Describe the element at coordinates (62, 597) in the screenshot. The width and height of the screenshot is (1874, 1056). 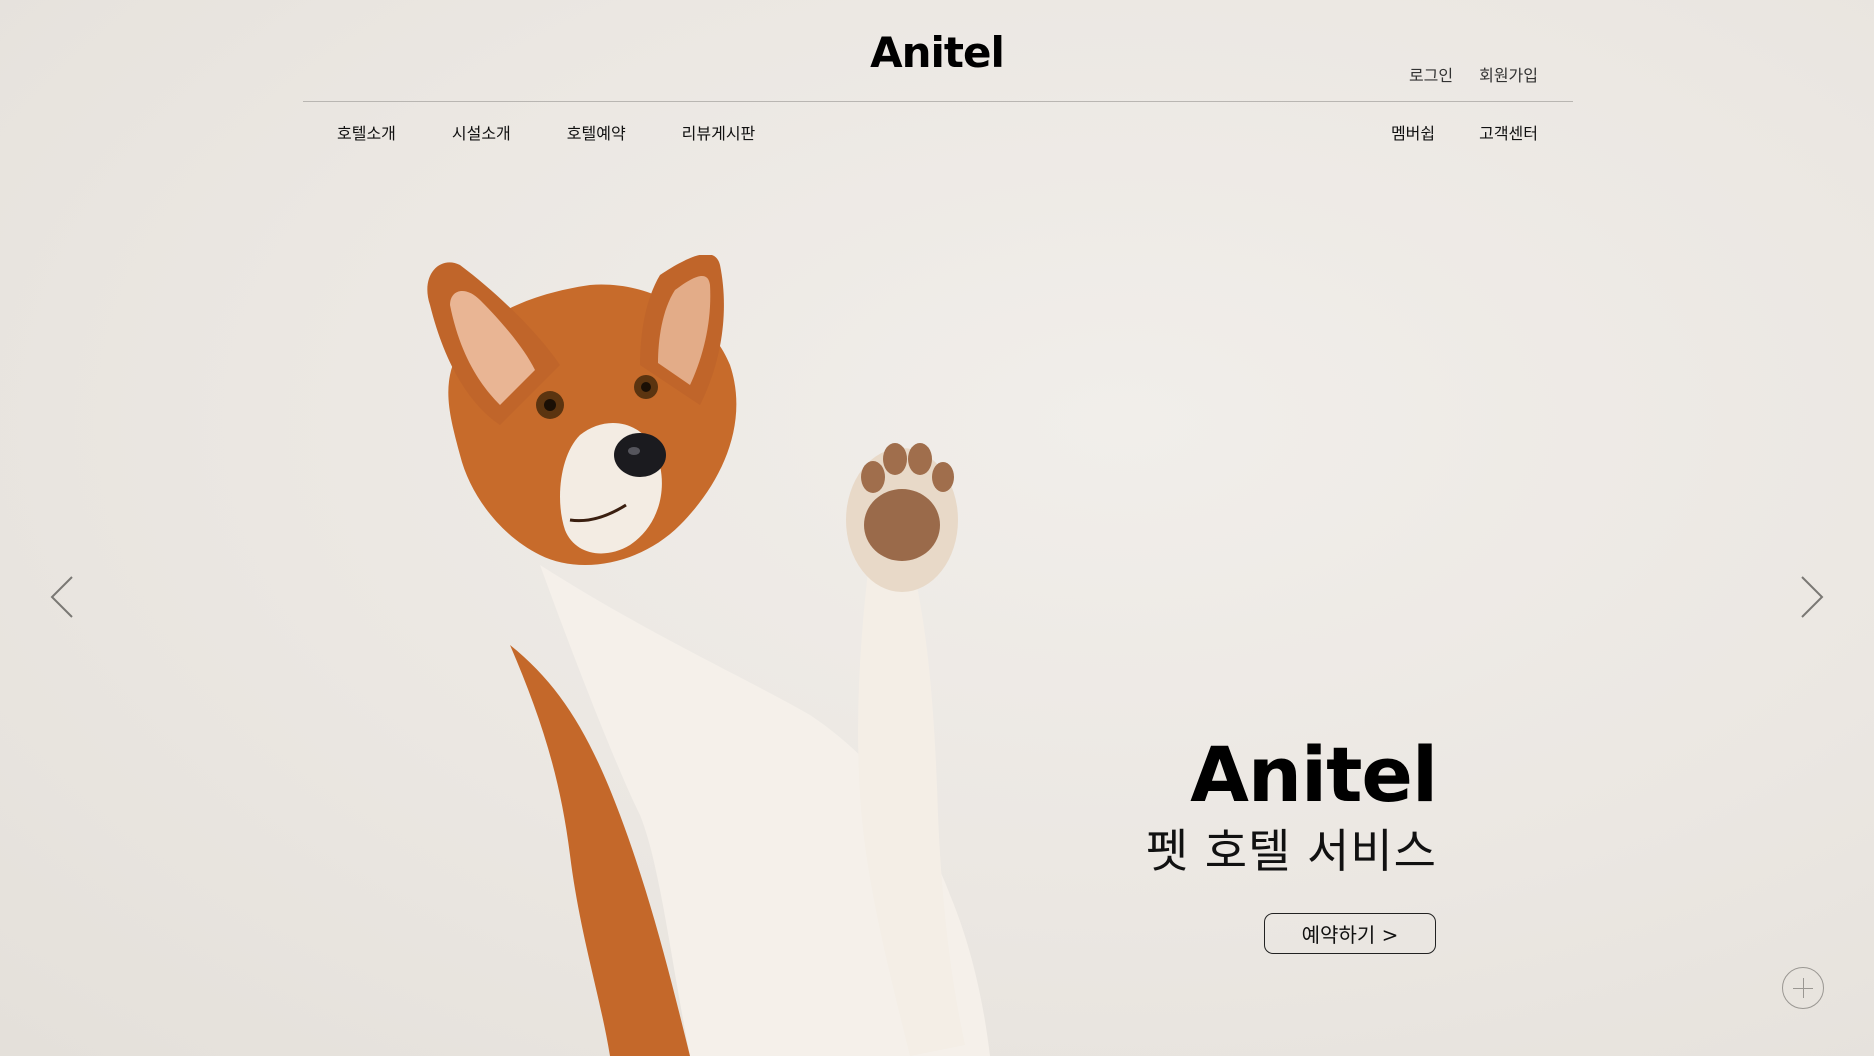
I see `chevron-left-icon` at that location.